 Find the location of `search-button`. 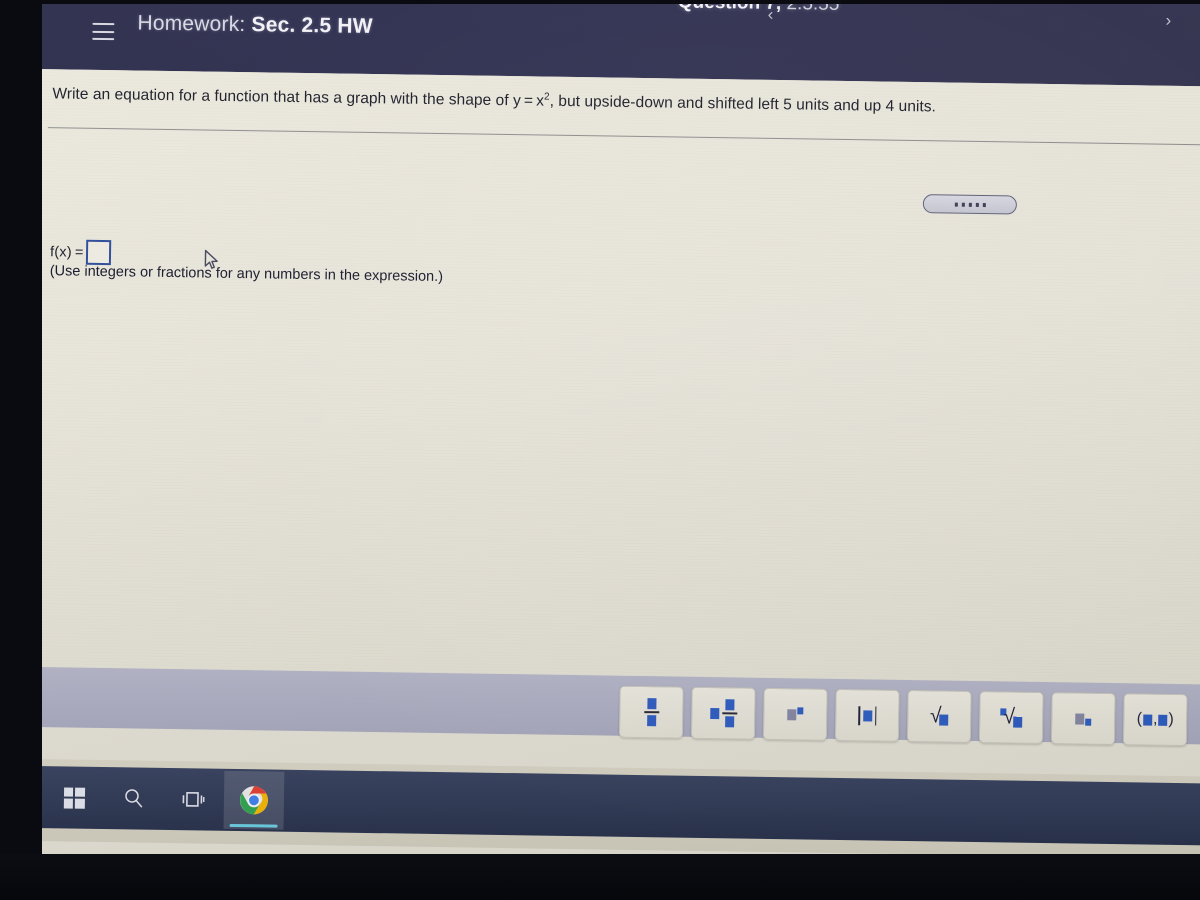

search-button is located at coordinates (134, 798).